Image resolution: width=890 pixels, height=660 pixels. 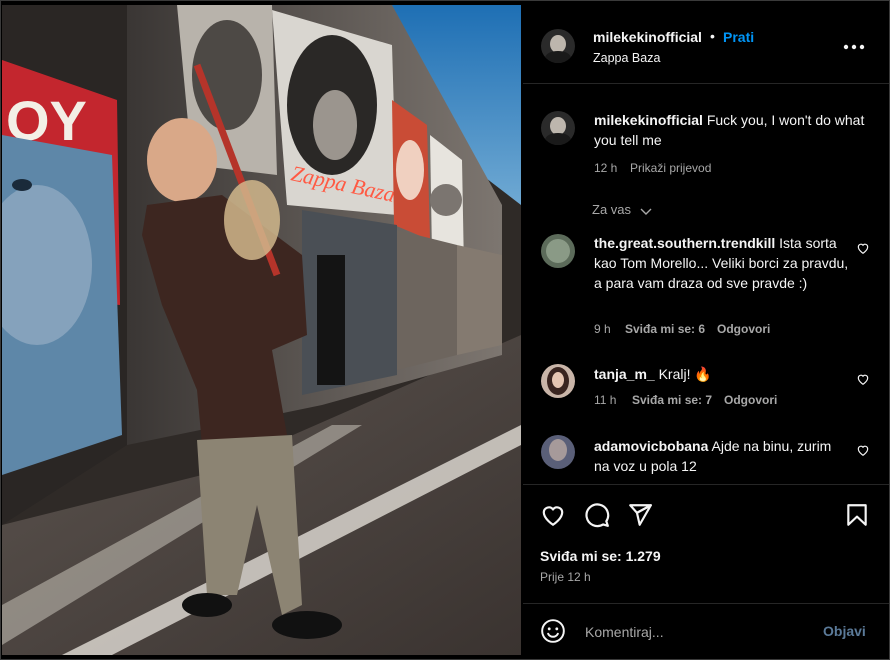 I want to click on like-button, so click(x=553, y=515).